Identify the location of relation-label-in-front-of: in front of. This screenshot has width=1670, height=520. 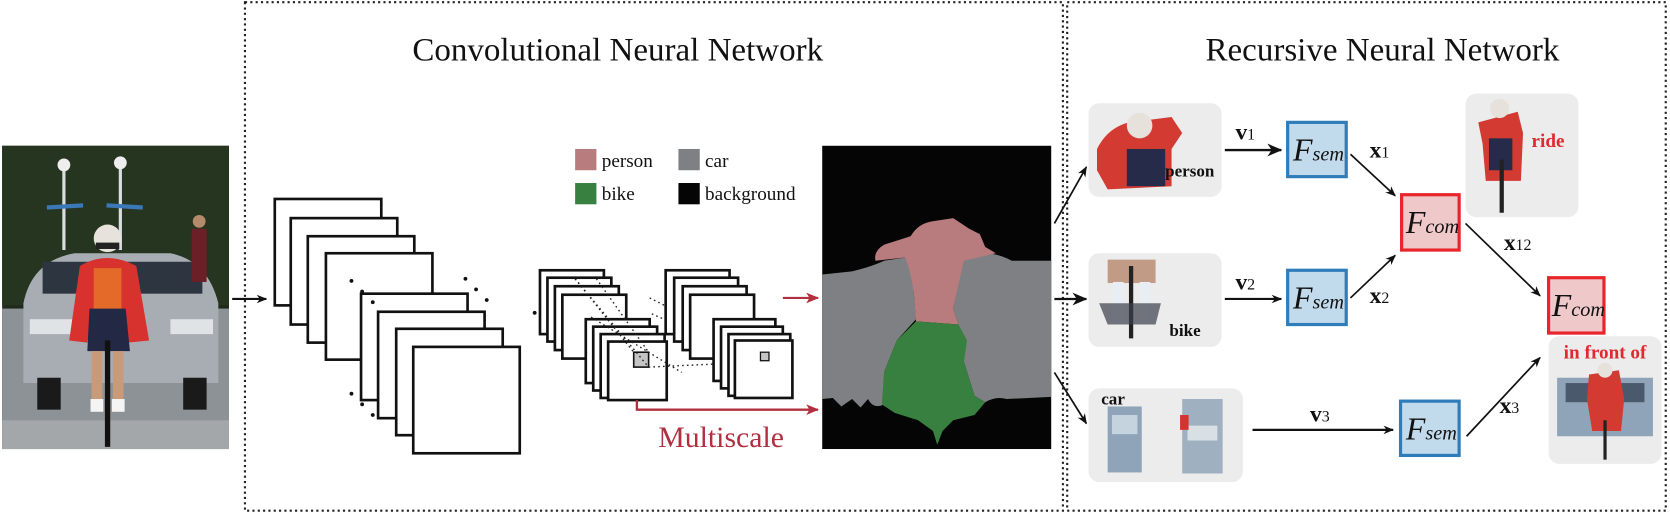
(1605, 353).